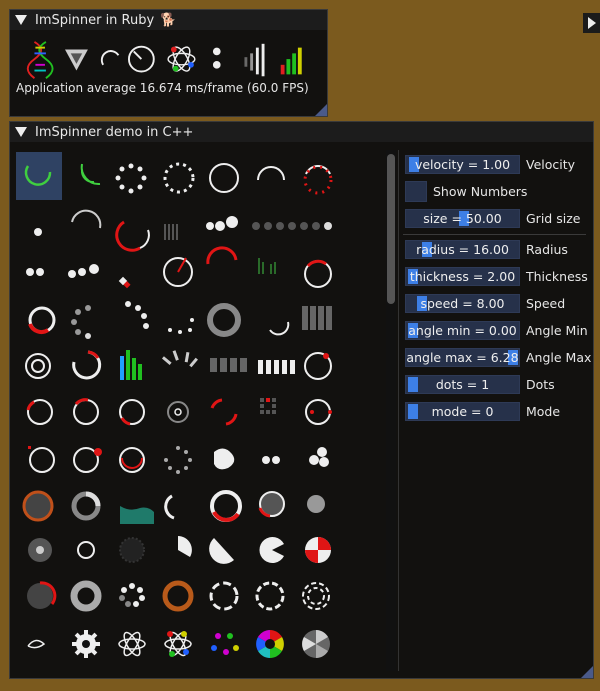 Image resolution: width=600 pixels, height=691 pixels. Describe the element at coordinates (271, 460) in the screenshot. I see `double-dot-icon` at that location.